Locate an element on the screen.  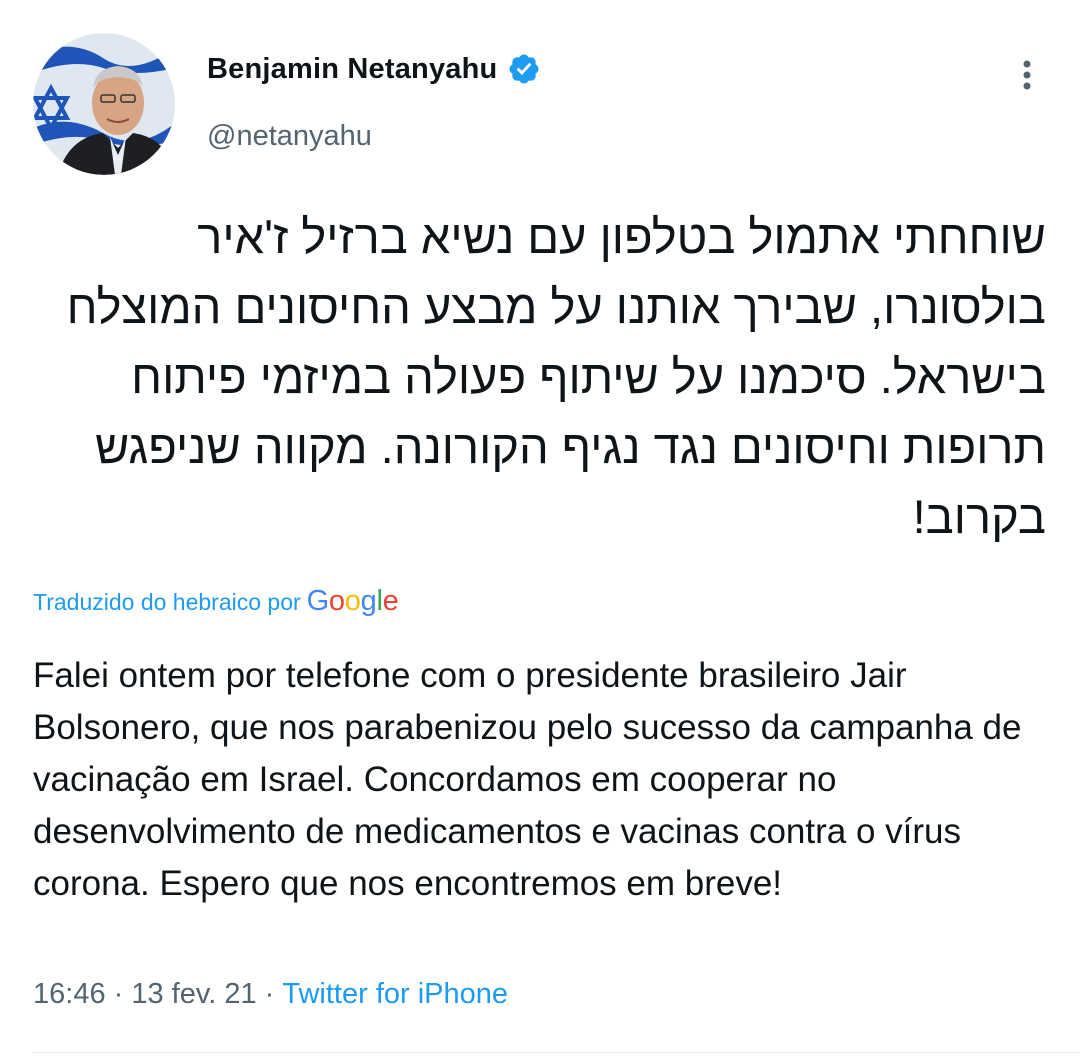
display-name: Benjamin Netanyahu is located at coordinates (352, 69).